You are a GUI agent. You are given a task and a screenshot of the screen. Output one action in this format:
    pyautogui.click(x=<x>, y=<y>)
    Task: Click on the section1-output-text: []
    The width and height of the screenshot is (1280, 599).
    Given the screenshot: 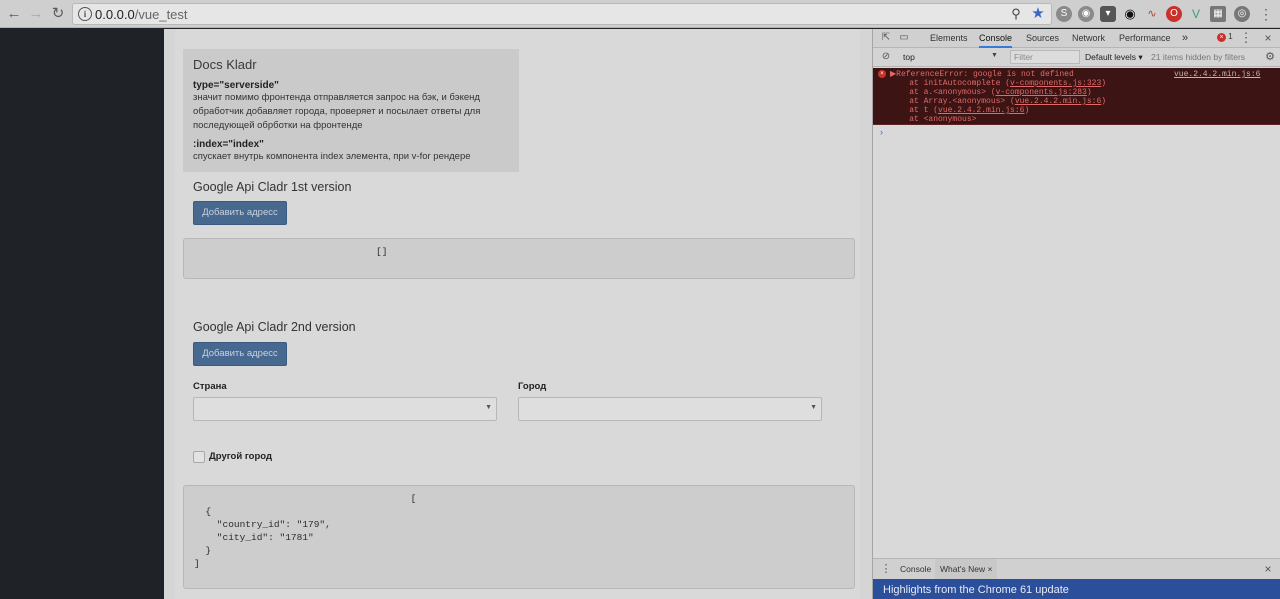 What is the action you would take?
    pyautogui.click(x=382, y=251)
    